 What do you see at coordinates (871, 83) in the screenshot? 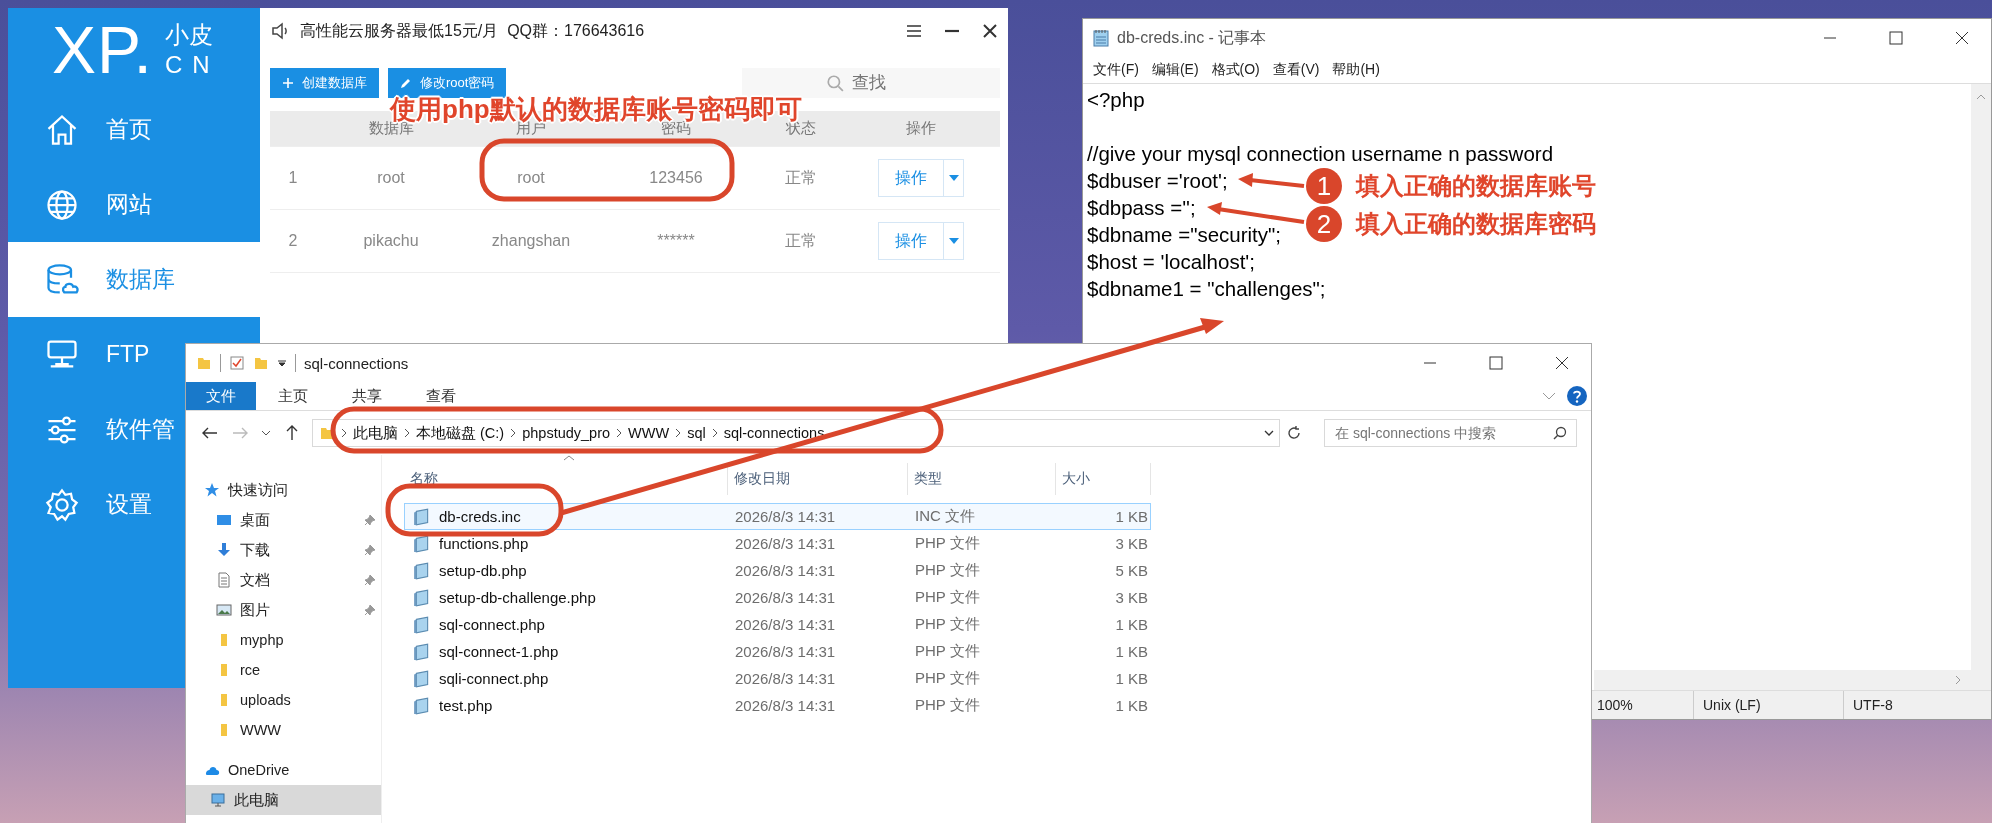
I see `search-field: 查找` at bounding box center [871, 83].